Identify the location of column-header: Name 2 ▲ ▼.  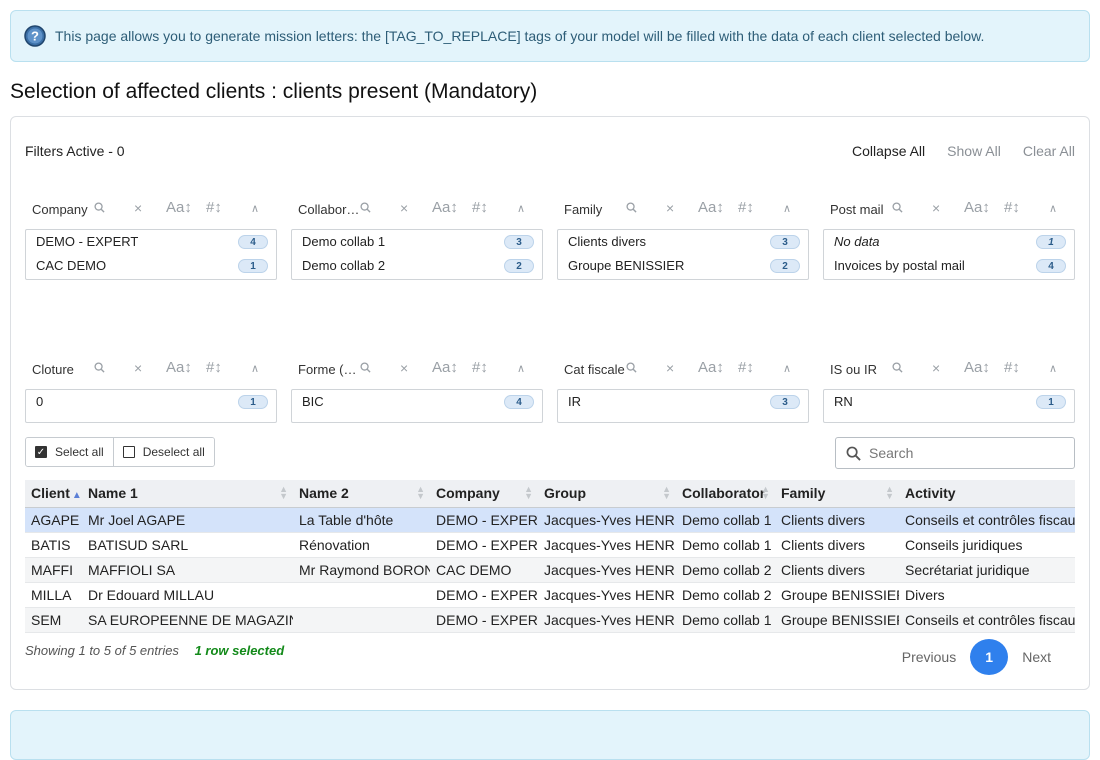
(361, 494).